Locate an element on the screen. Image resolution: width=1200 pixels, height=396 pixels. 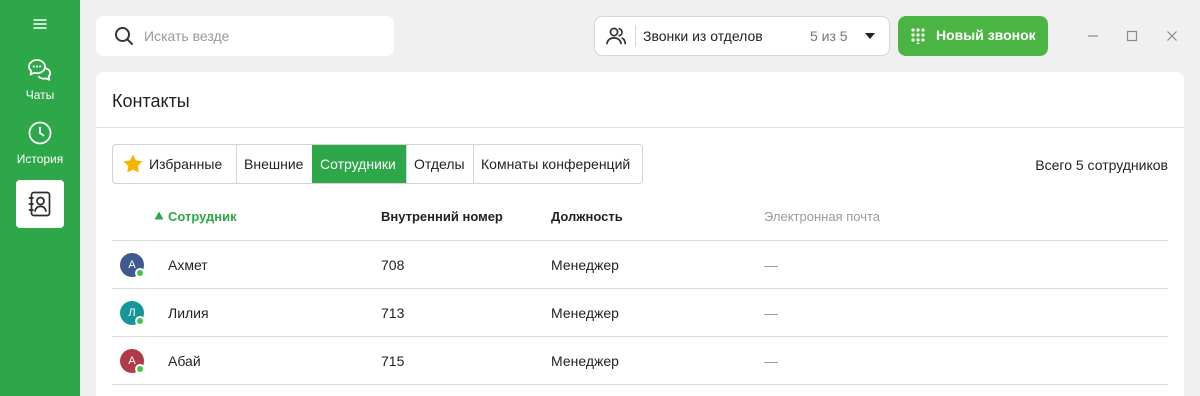
tab-label: Сотрудники is located at coordinates (358, 164).